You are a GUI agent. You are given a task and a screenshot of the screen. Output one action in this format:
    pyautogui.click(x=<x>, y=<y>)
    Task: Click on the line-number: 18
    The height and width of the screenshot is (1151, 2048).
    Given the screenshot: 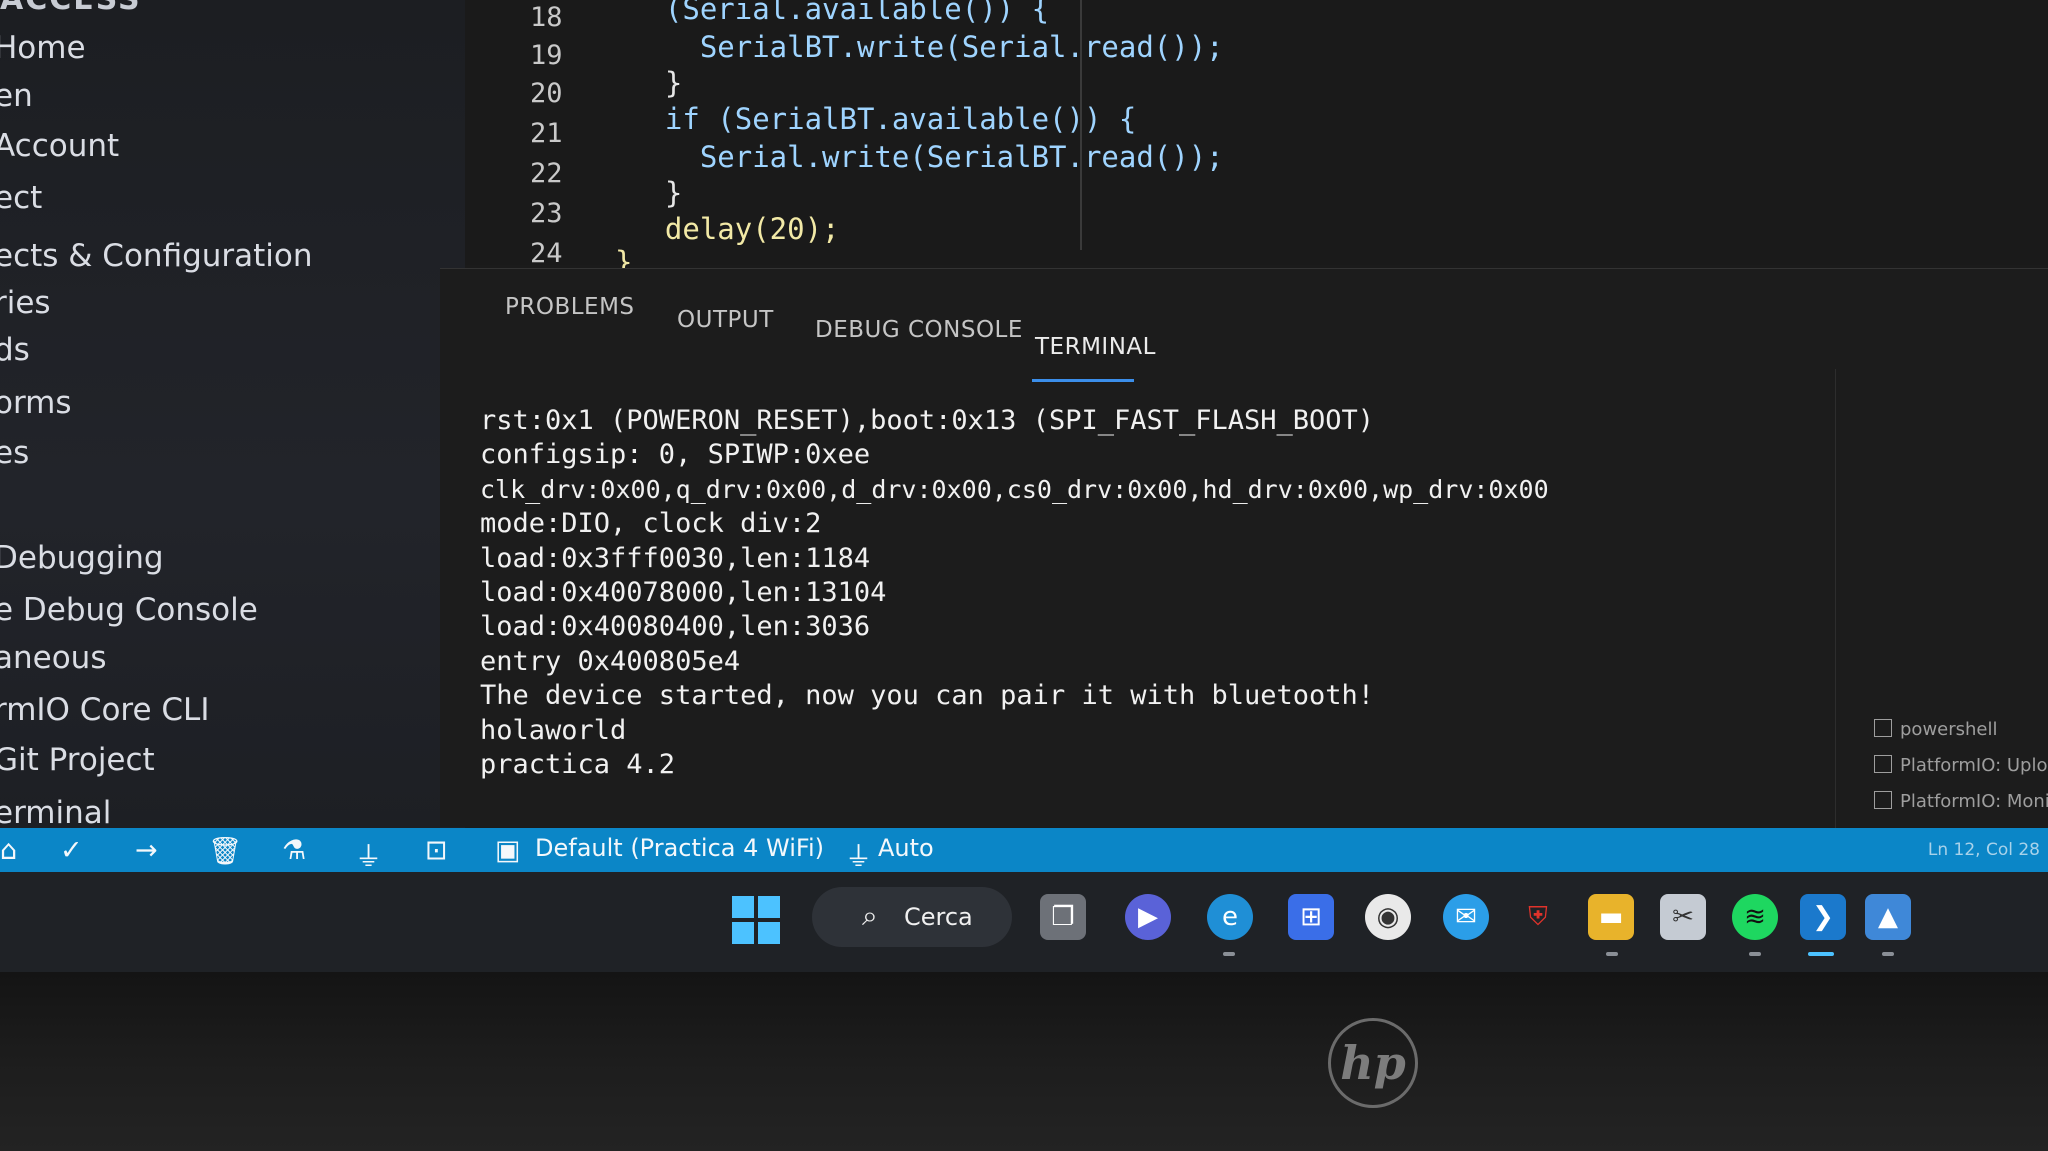 What is the action you would take?
    pyautogui.click(x=546, y=17)
    